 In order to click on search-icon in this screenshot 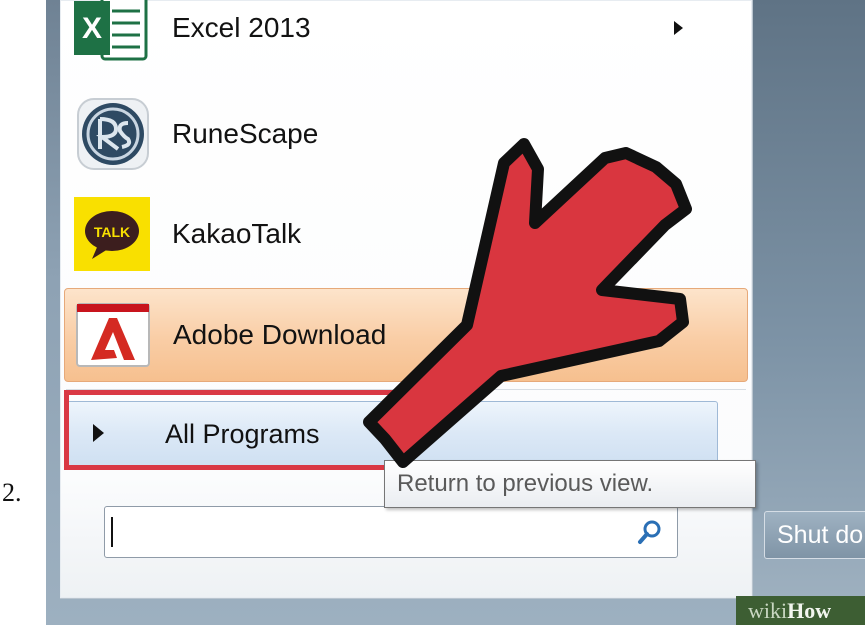, I will do `click(650, 532)`.